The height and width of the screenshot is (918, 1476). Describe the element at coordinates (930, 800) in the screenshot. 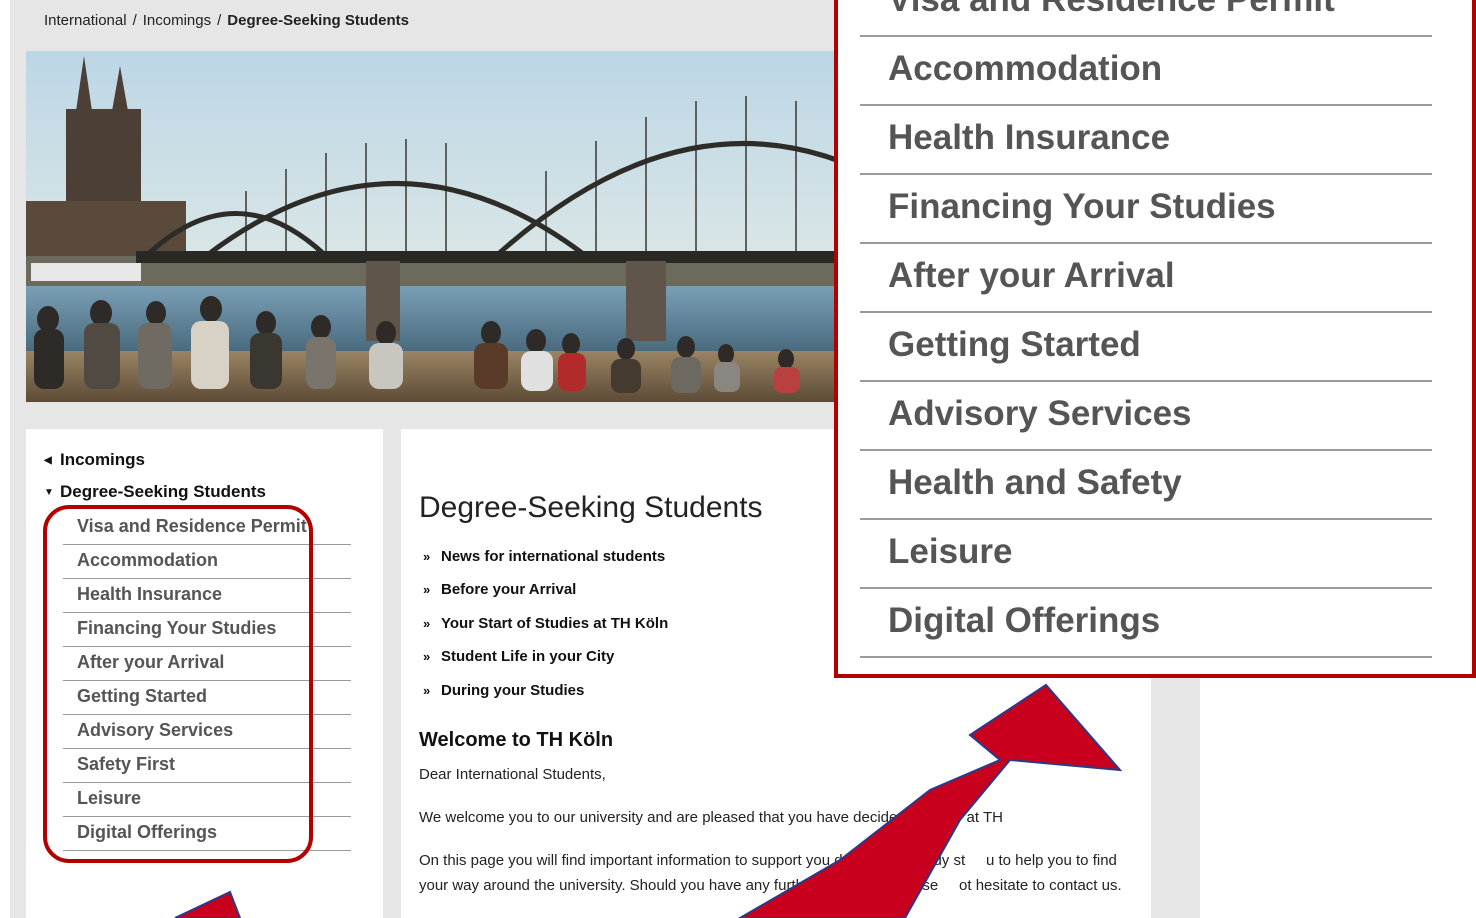

I see `curved-arrow-right` at that location.